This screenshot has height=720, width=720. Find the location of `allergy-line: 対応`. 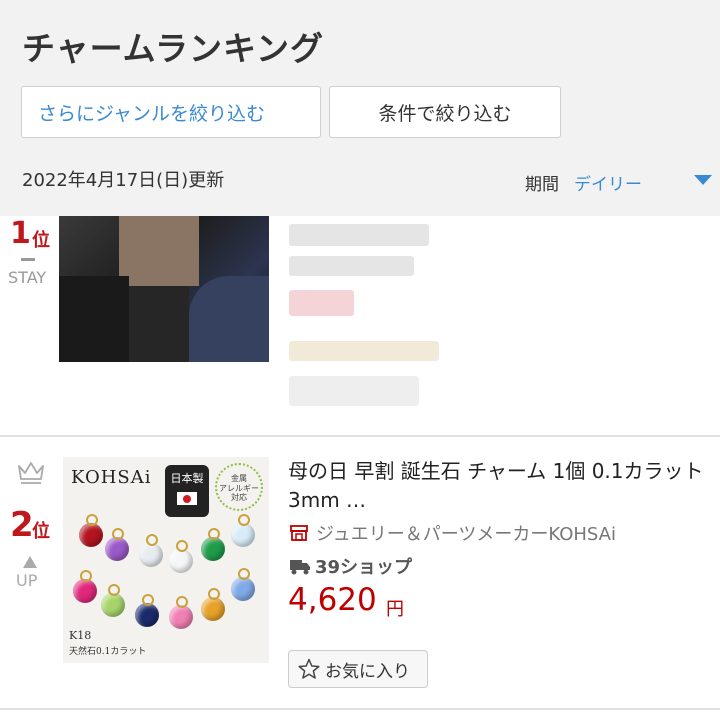

allergy-line: 対応 is located at coordinates (239, 498).